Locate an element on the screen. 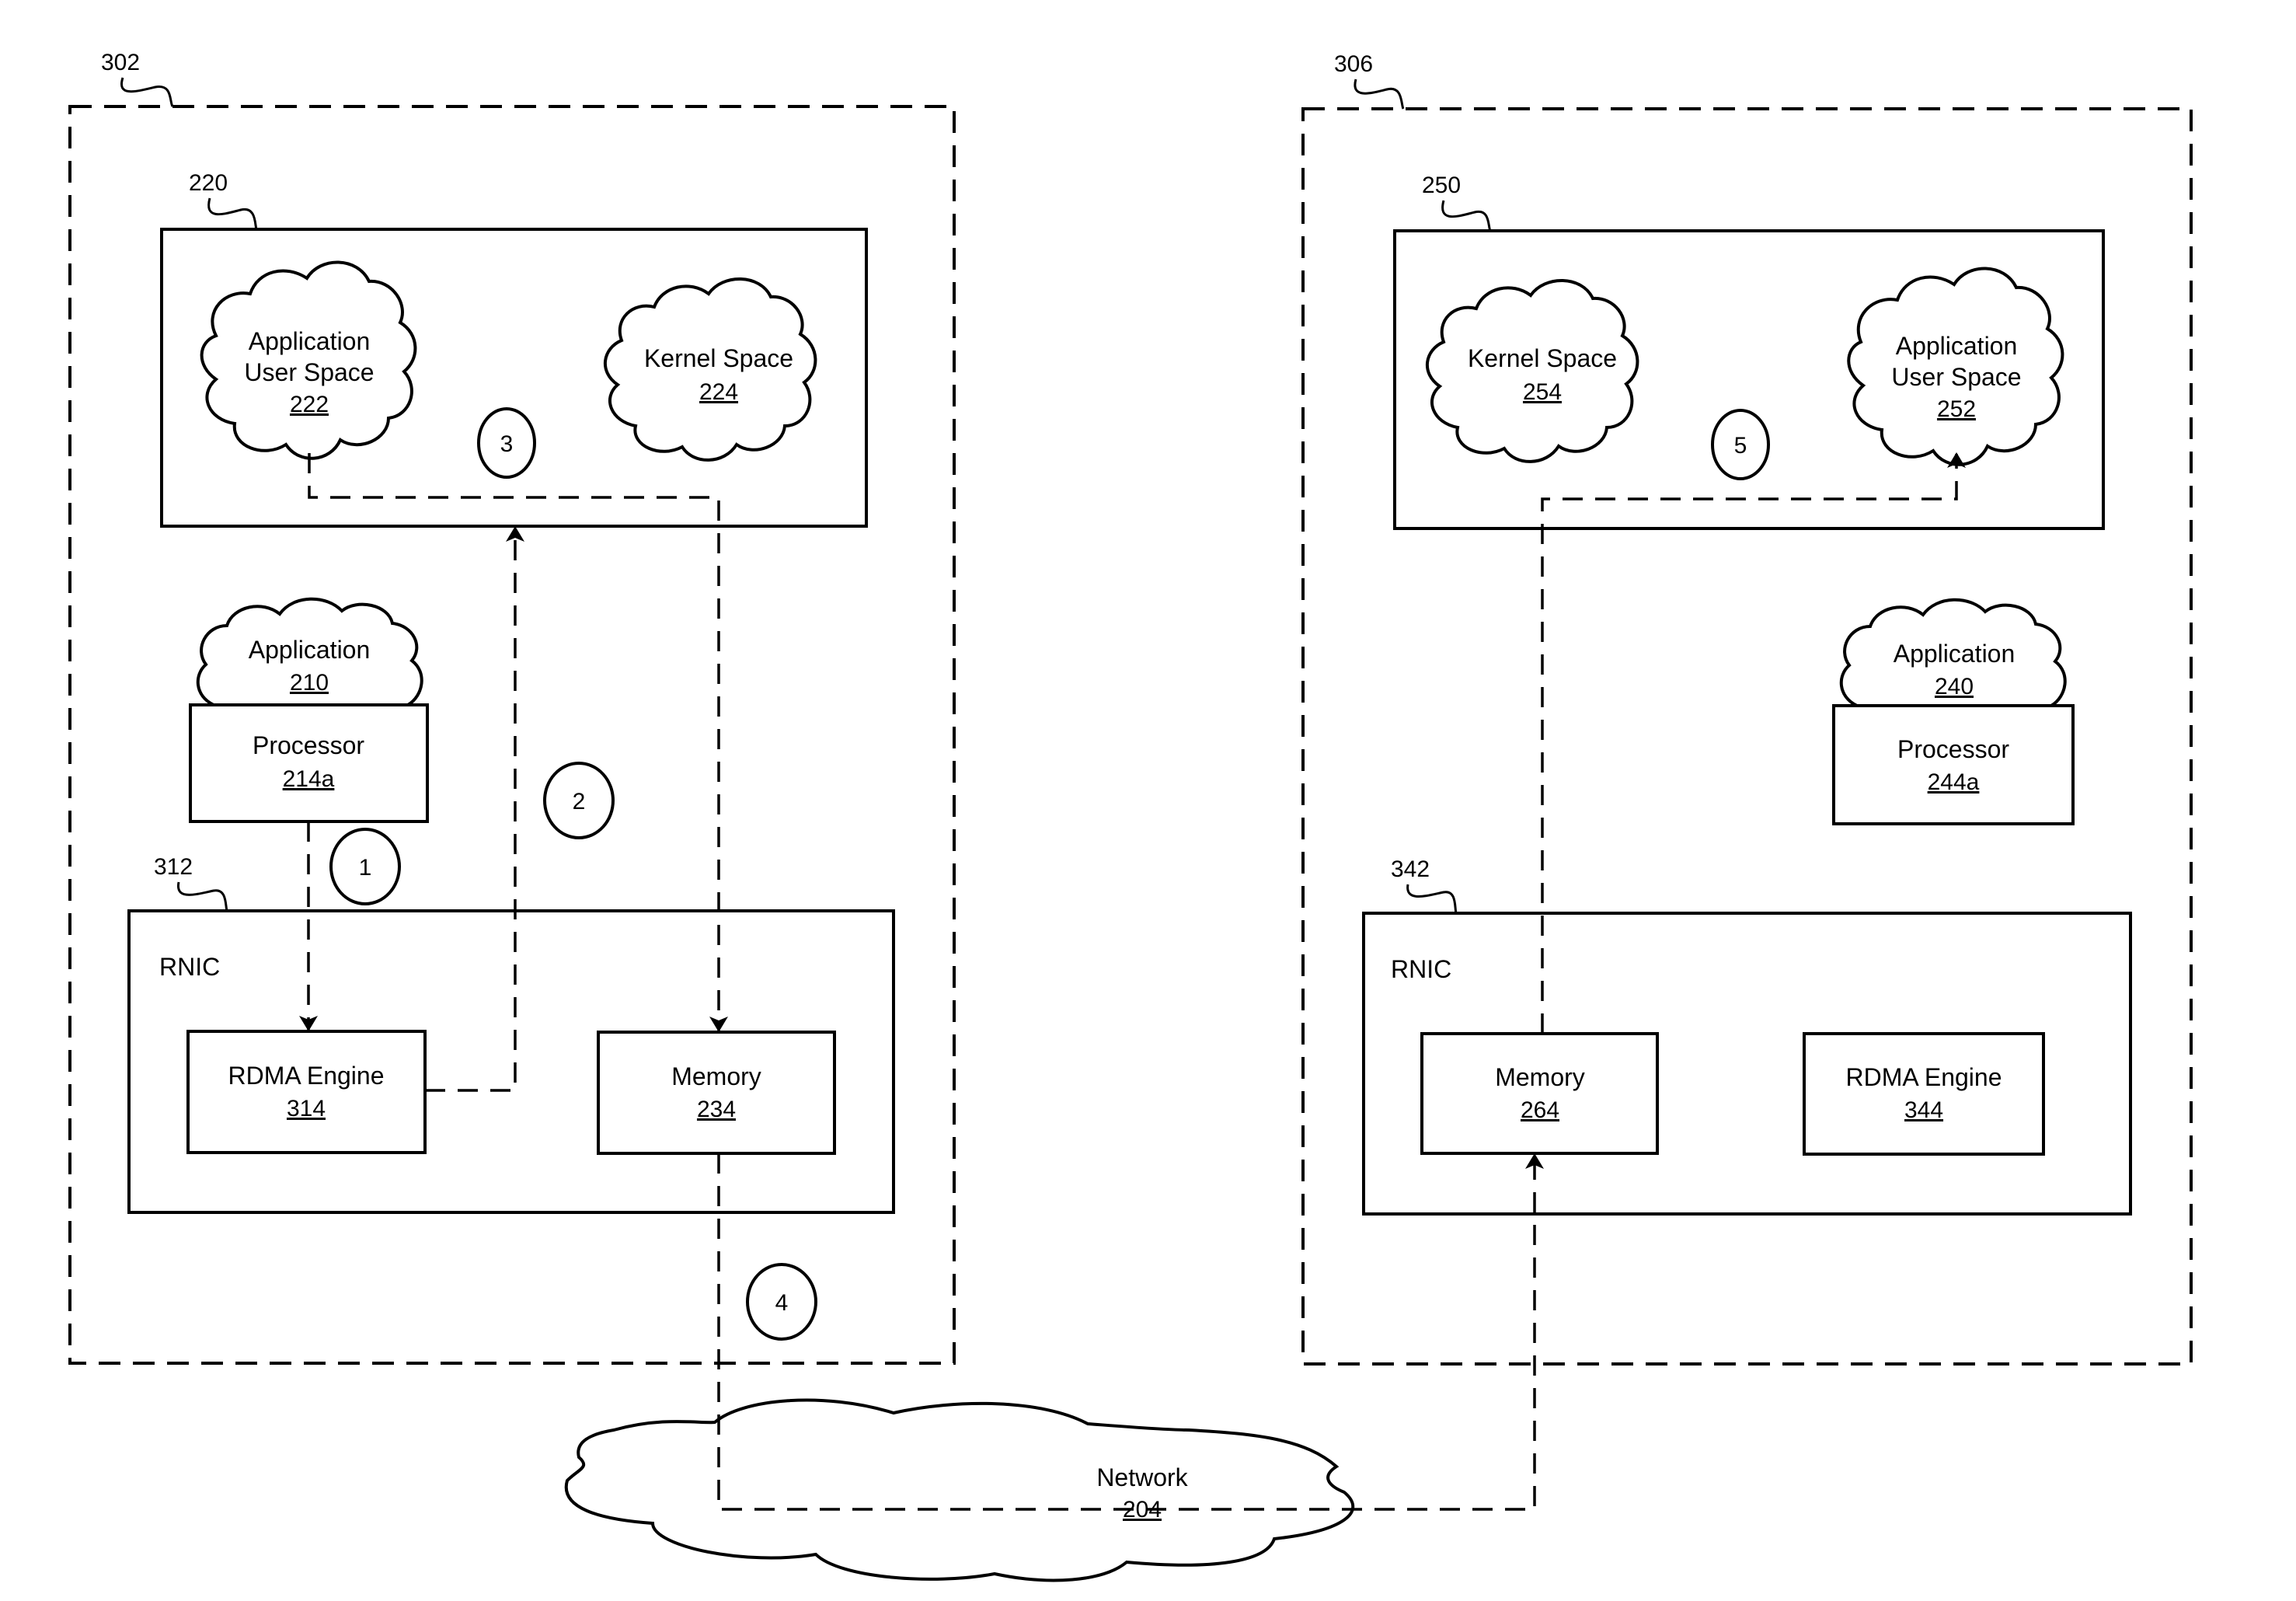 The width and height of the screenshot is (2296, 1601). network-label: Network is located at coordinates (1142, 1477).